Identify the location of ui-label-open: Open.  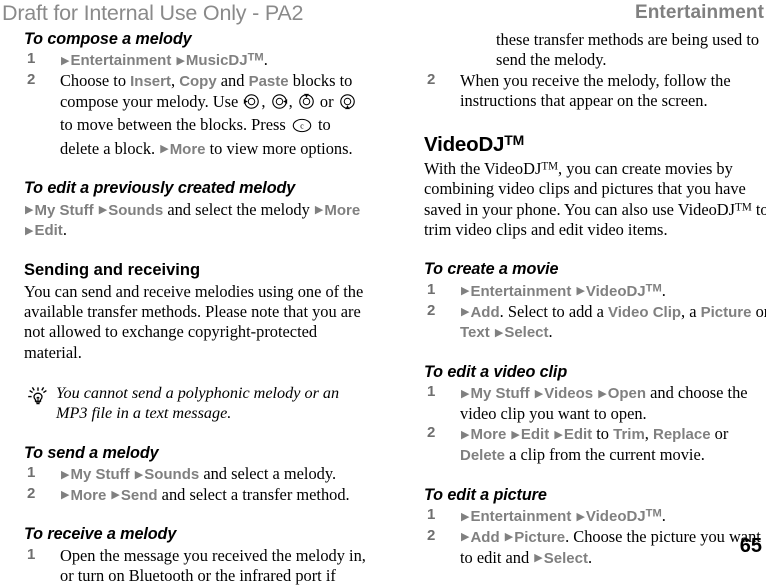
(627, 394).